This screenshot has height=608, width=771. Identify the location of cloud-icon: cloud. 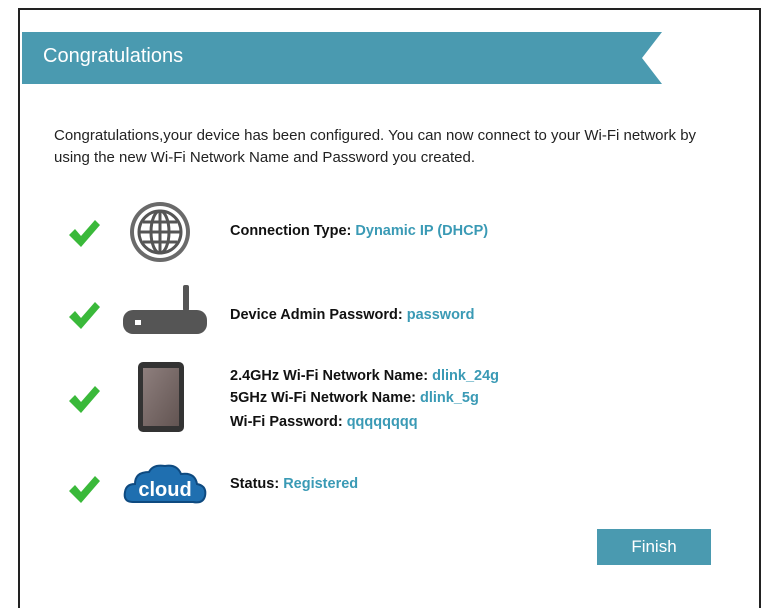
(165, 486).